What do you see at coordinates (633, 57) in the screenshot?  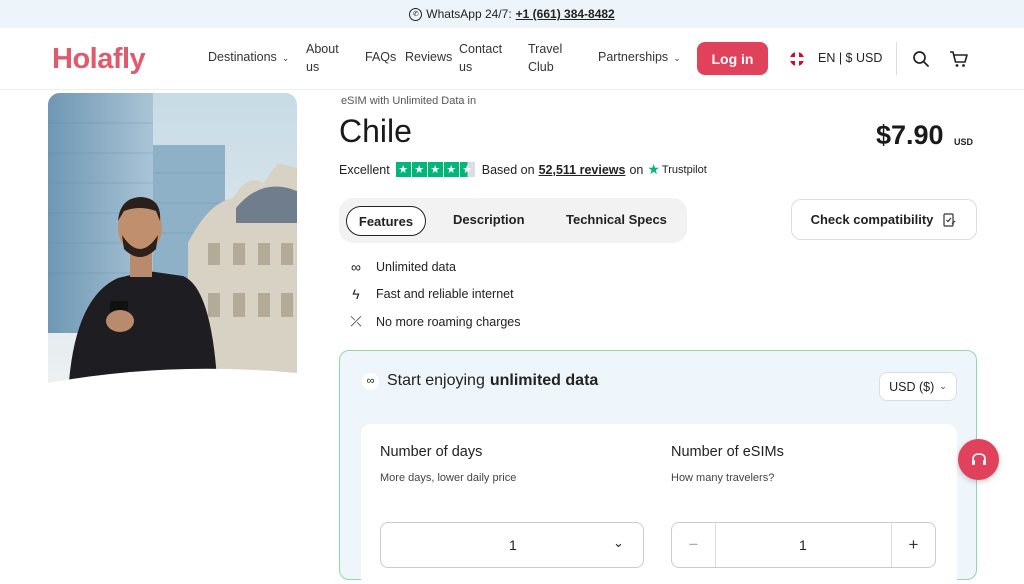 I see `nav-partnerships-label: Partnerships` at bounding box center [633, 57].